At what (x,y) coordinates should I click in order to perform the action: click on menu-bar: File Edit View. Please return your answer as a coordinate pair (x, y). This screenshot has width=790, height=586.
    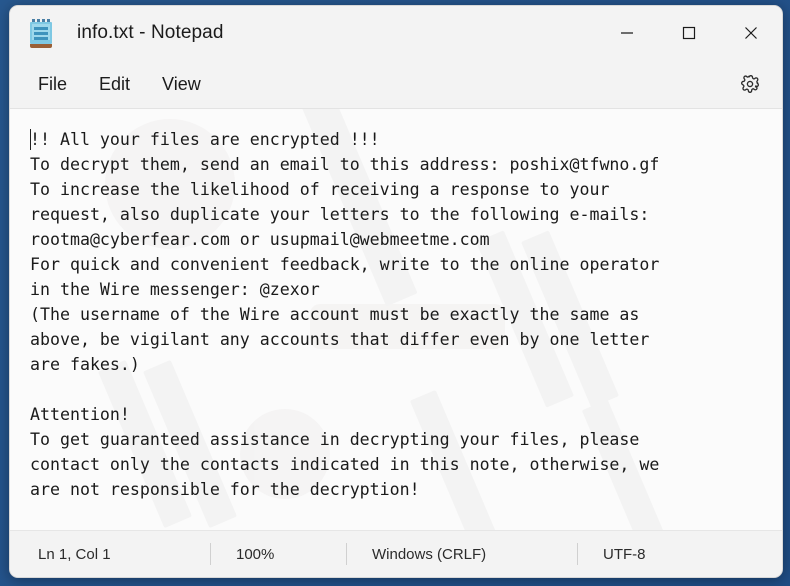
    Looking at the image, I should click on (396, 84).